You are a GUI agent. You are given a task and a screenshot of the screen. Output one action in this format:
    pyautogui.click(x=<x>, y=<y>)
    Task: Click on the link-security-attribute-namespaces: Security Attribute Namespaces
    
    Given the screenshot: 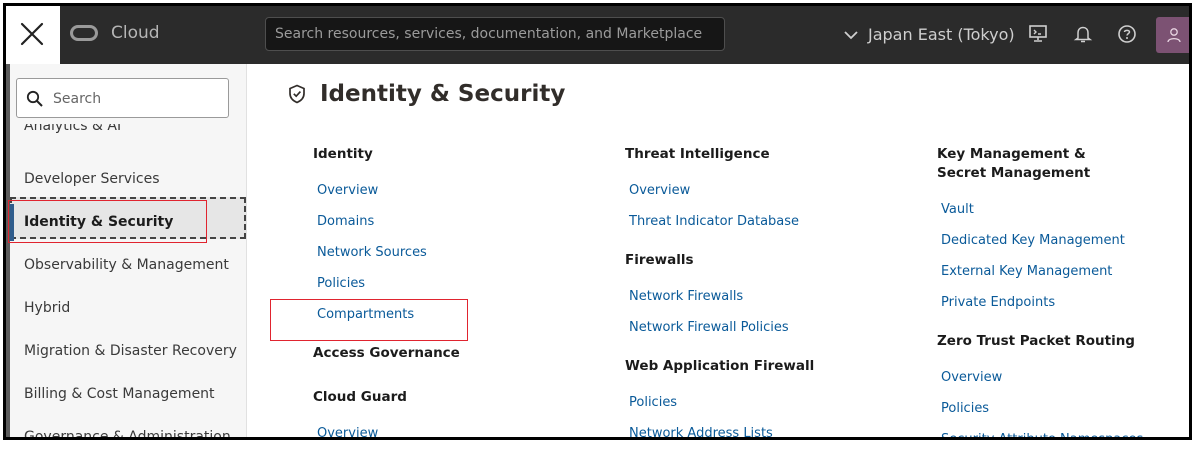 What is the action you would take?
    pyautogui.click(x=1042, y=434)
    